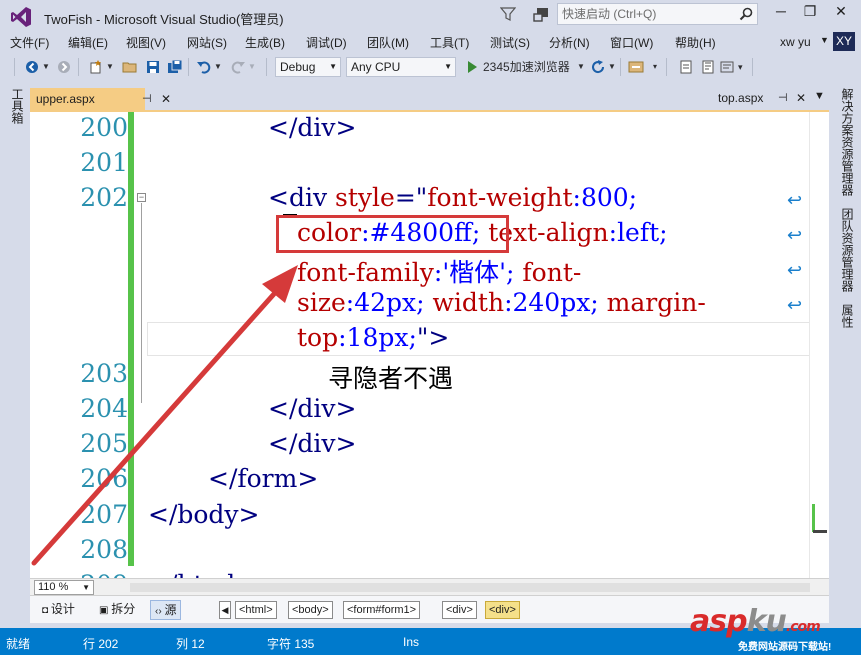 The width and height of the screenshot is (861, 655). Describe the element at coordinates (104, 197) in the screenshot. I see `line-number: 202` at that location.